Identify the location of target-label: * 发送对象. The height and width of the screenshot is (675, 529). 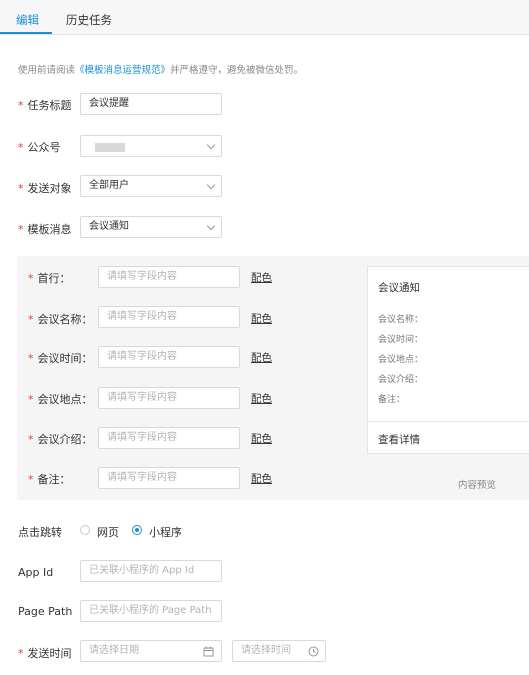
(45, 188).